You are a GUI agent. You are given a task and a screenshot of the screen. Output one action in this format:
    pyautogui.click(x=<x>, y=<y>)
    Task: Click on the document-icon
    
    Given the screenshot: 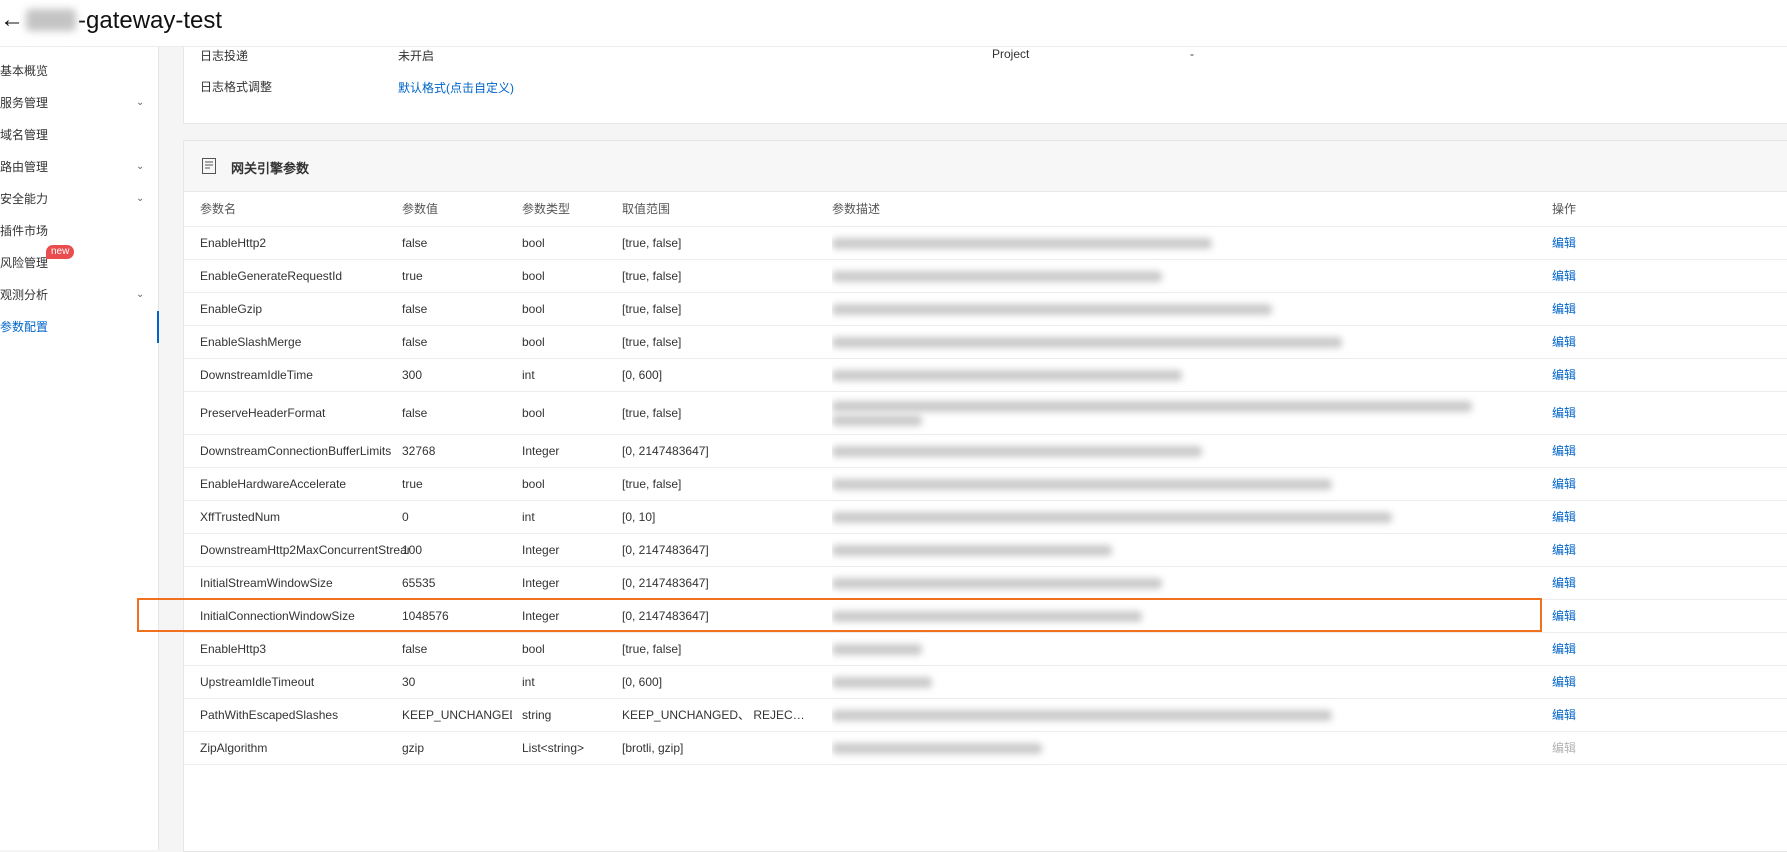 What is the action you would take?
    pyautogui.click(x=209, y=166)
    